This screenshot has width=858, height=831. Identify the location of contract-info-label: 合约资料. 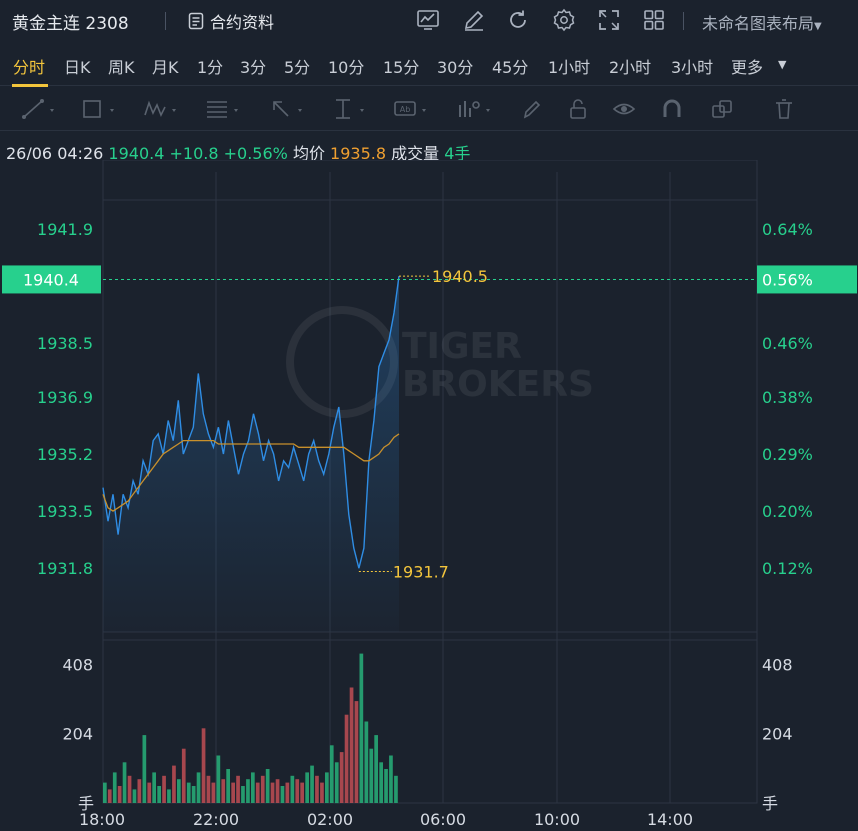
(242, 22).